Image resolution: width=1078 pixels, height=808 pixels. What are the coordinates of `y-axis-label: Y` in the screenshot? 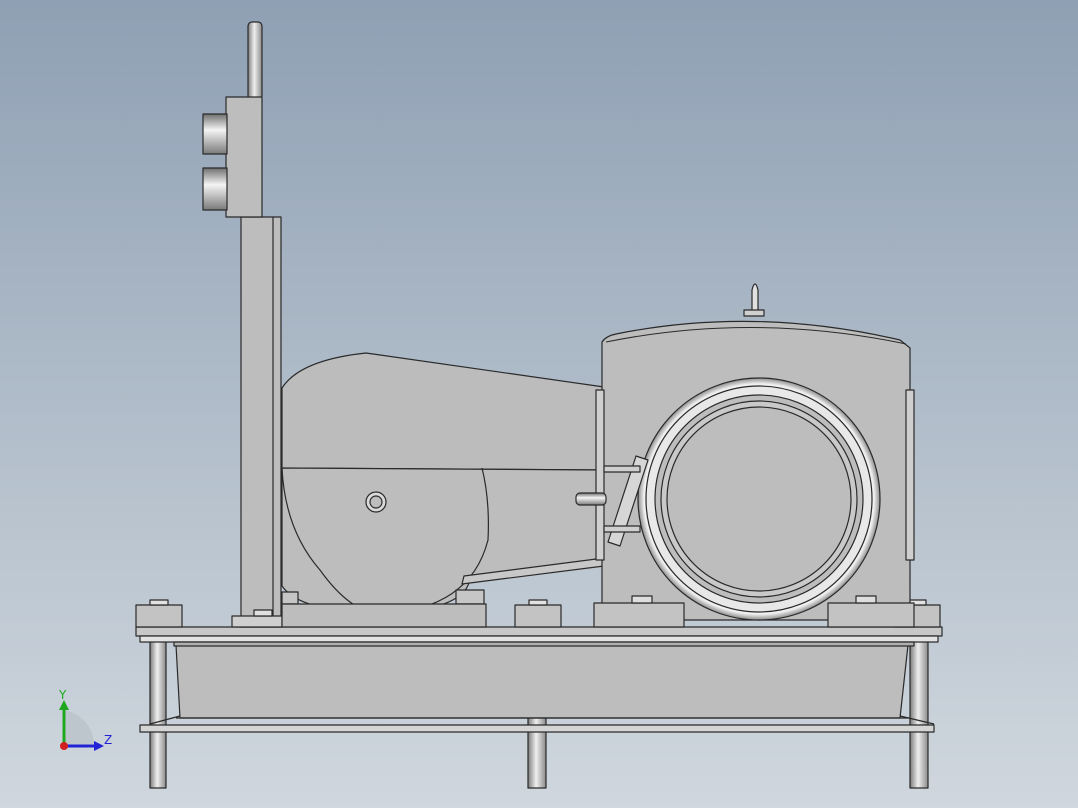 It's located at (62, 695).